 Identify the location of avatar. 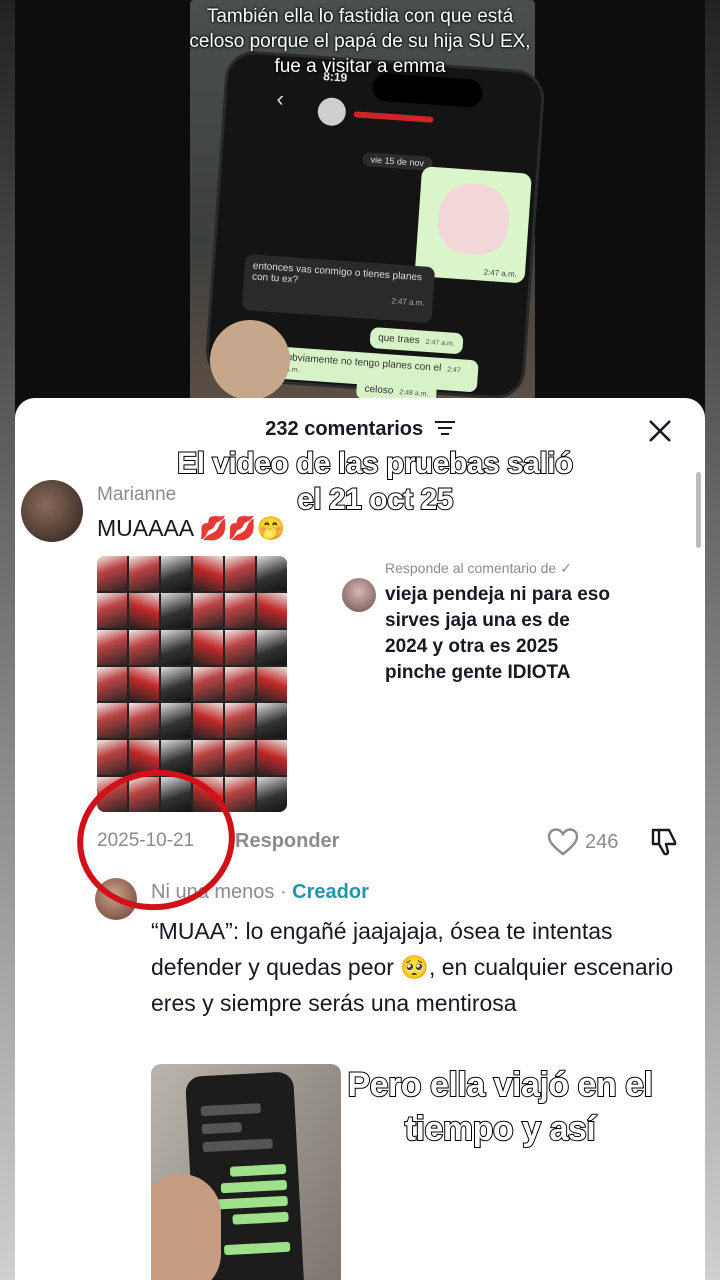
(52, 511).